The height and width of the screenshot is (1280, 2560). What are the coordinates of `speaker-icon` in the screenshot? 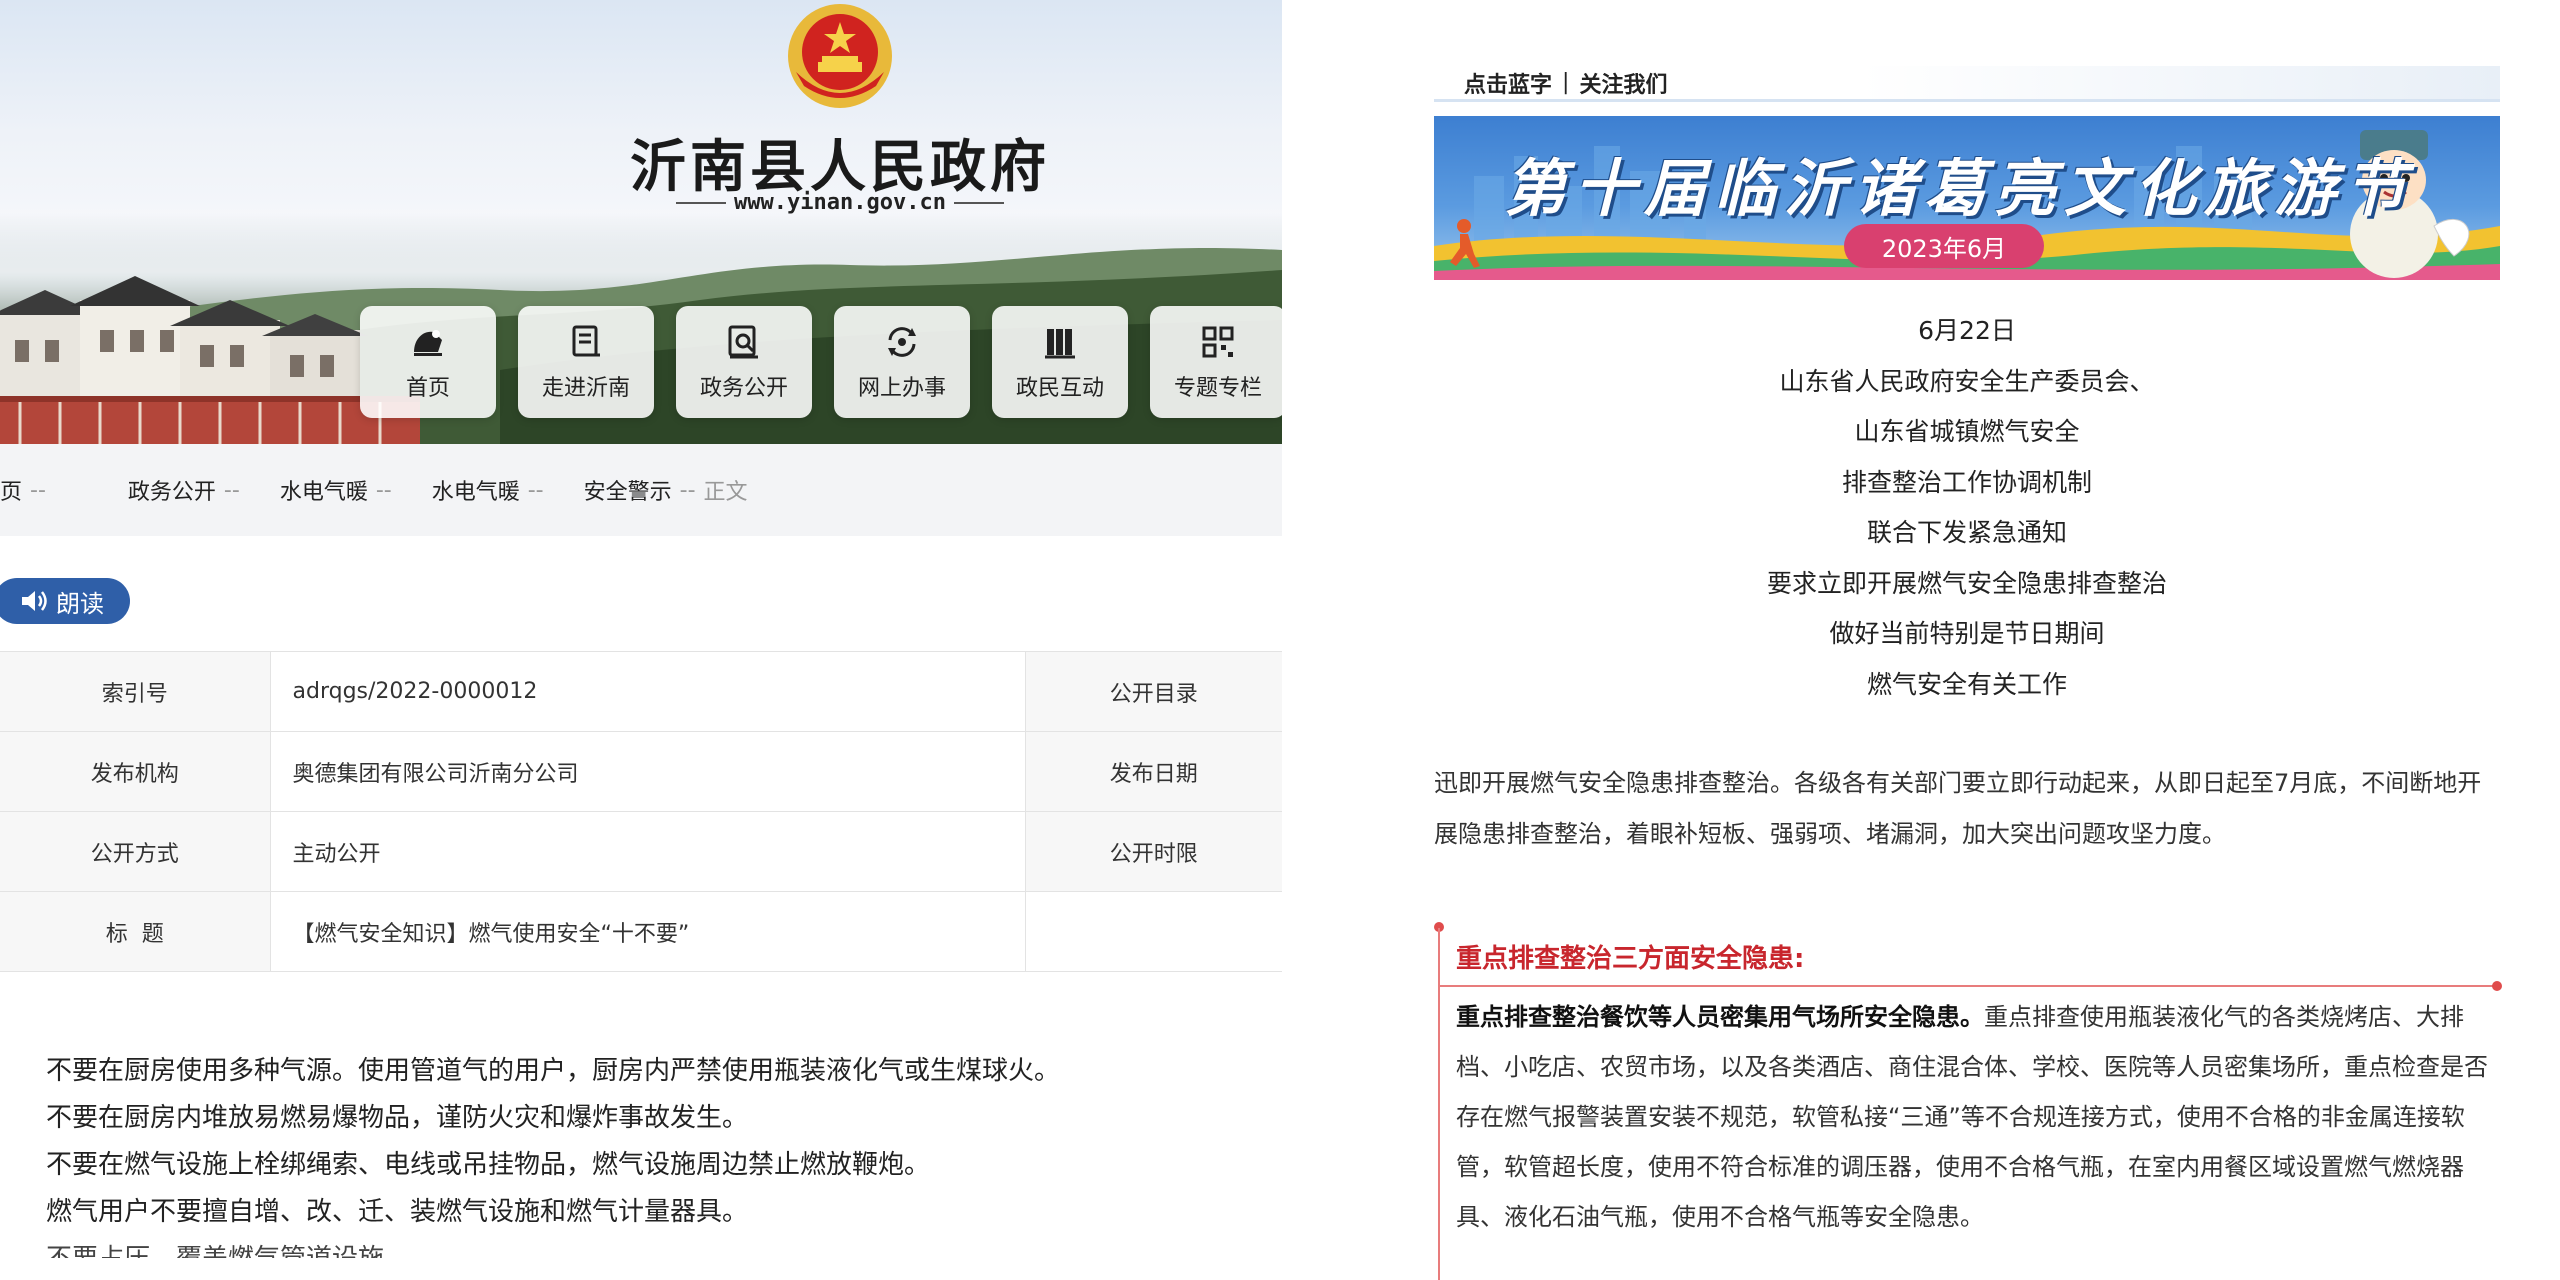 It's located at (34, 601).